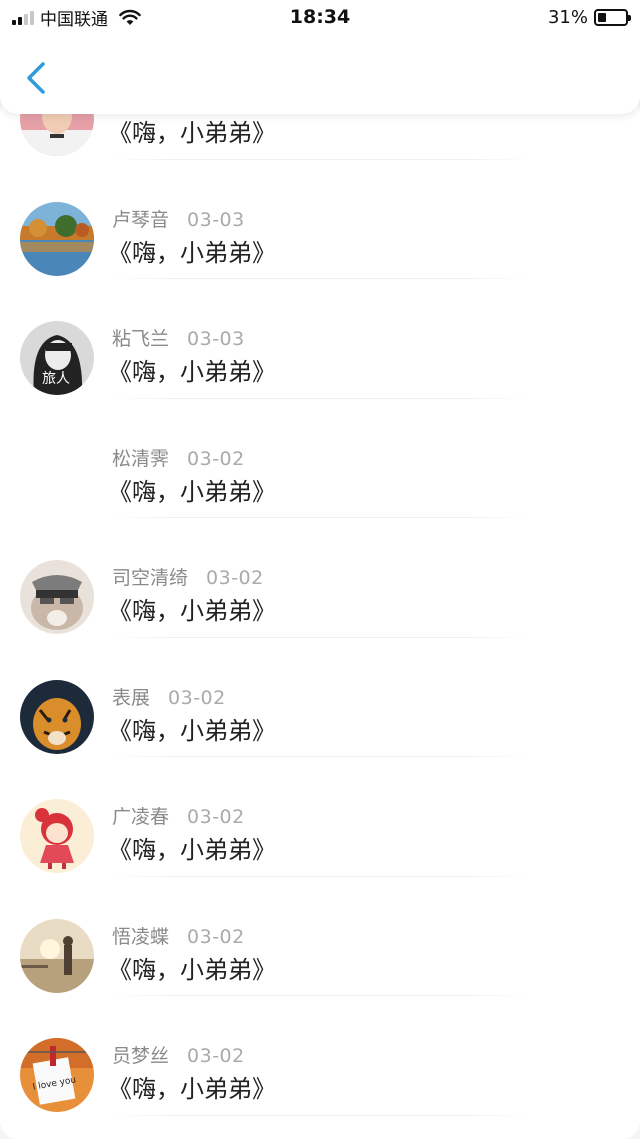 This screenshot has height=1139, width=640. I want to click on comment-item: 广凌春 03-02 《嗨，小弟弟》, so click(320, 817).